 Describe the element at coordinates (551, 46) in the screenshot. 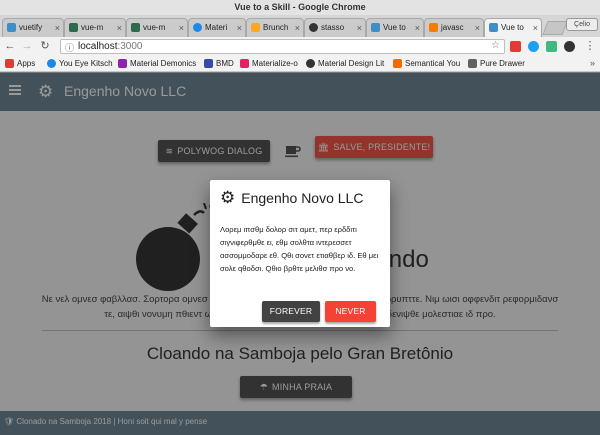

I see `vue-devtools-icon` at that location.